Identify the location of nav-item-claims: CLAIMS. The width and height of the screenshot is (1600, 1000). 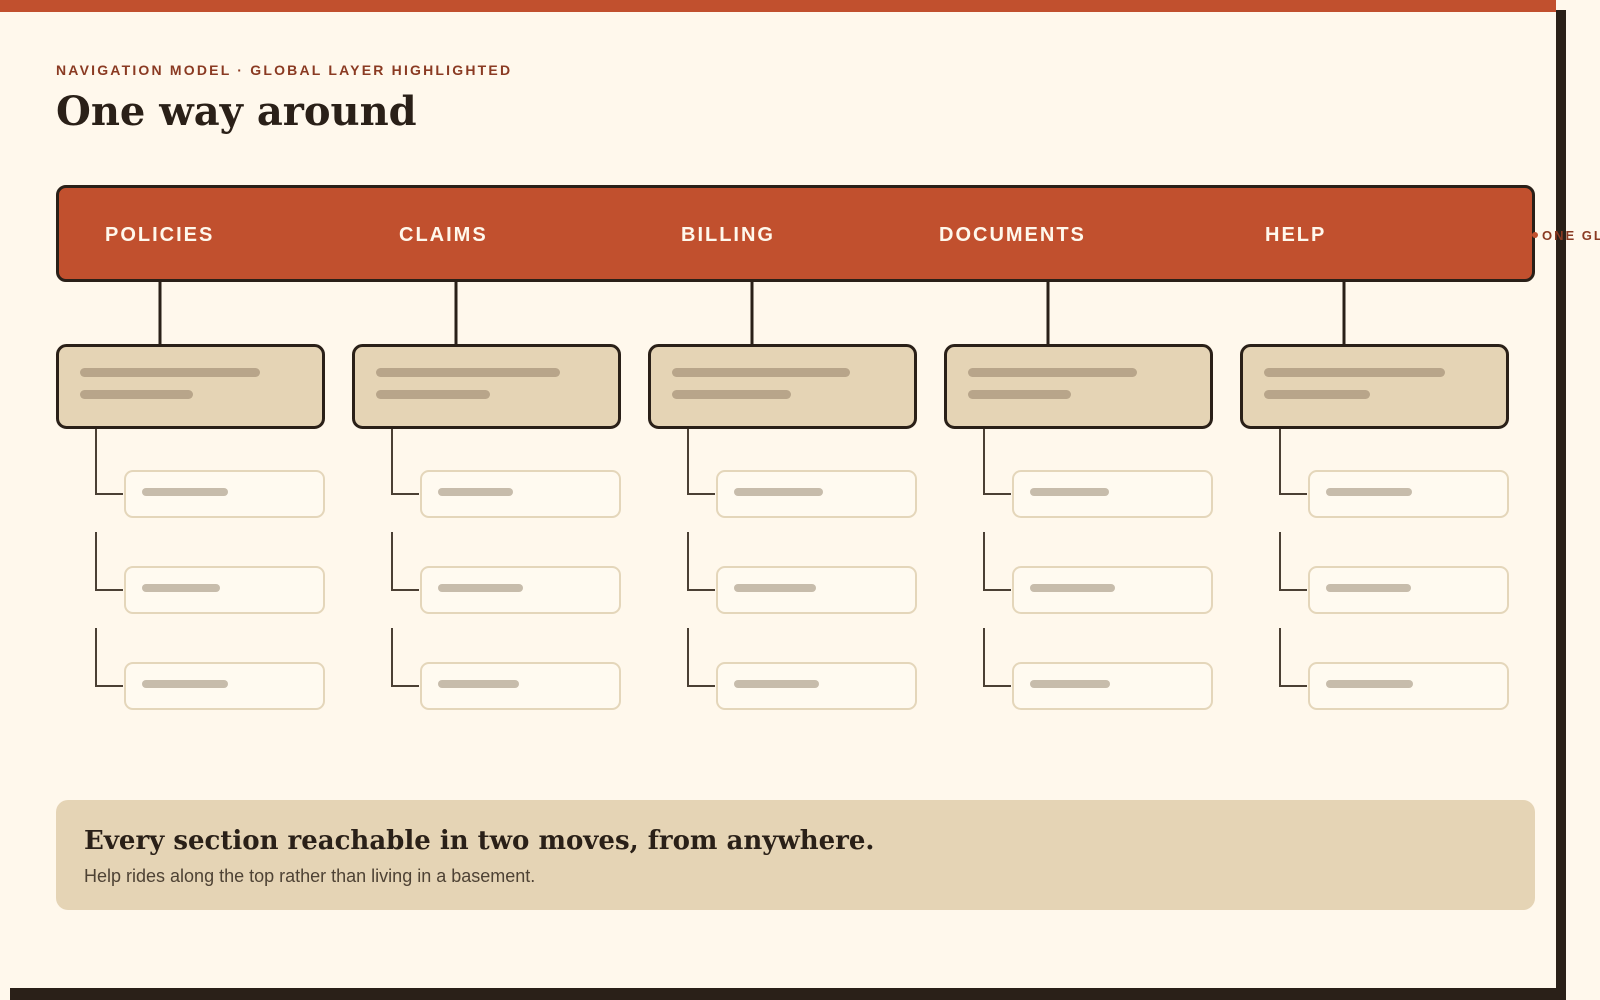
(443, 235).